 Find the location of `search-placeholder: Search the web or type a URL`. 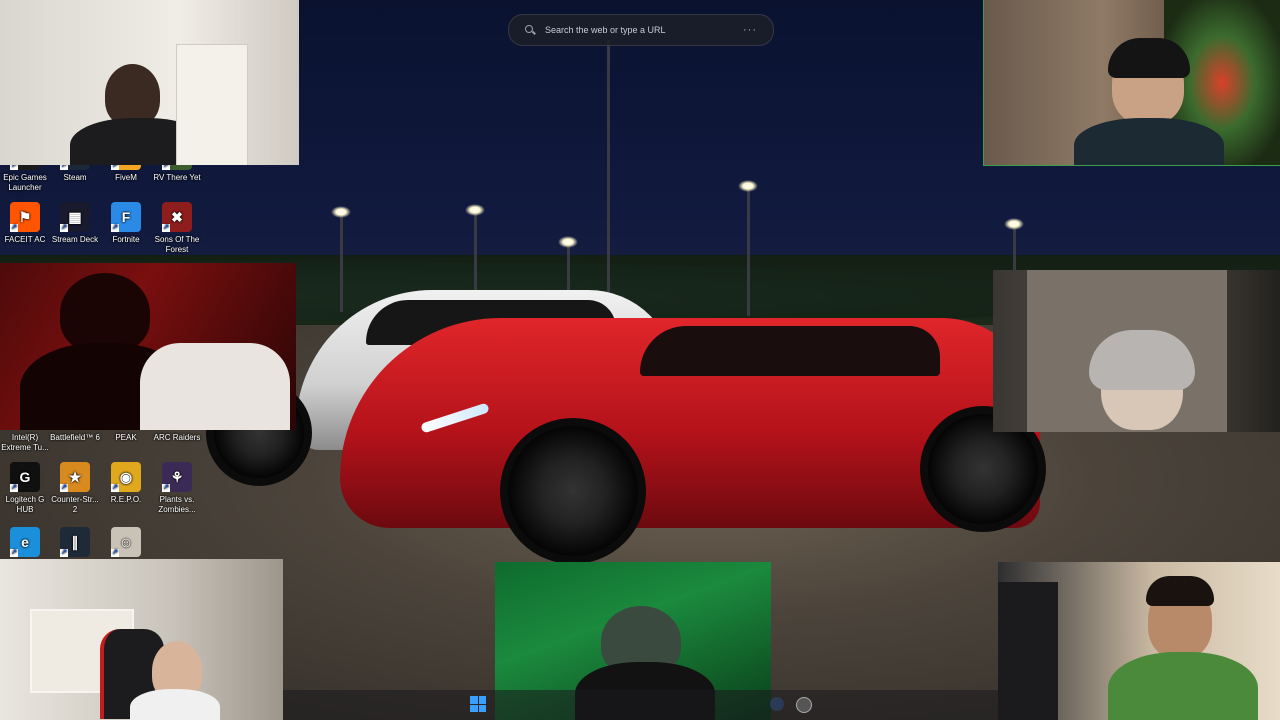

search-placeholder: Search the web or type a URL is located at coordinates (644, 30).